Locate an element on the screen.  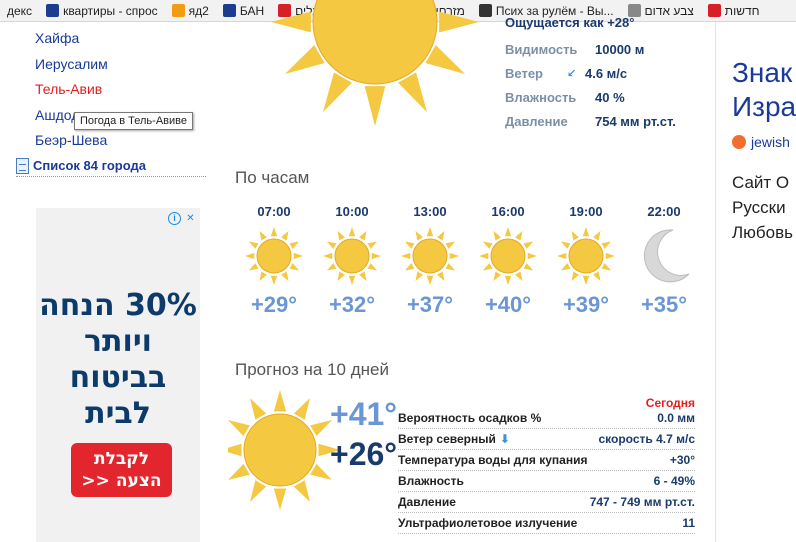
yad2-logo-icon is located at coordinates (178, 10).